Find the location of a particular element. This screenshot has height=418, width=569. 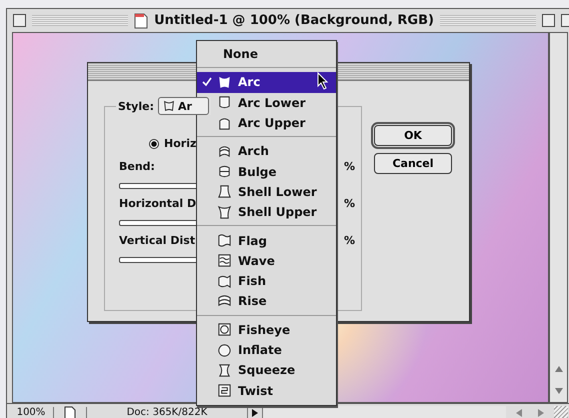

slider-label: Horizontal D is located at coordinates (157, 203).